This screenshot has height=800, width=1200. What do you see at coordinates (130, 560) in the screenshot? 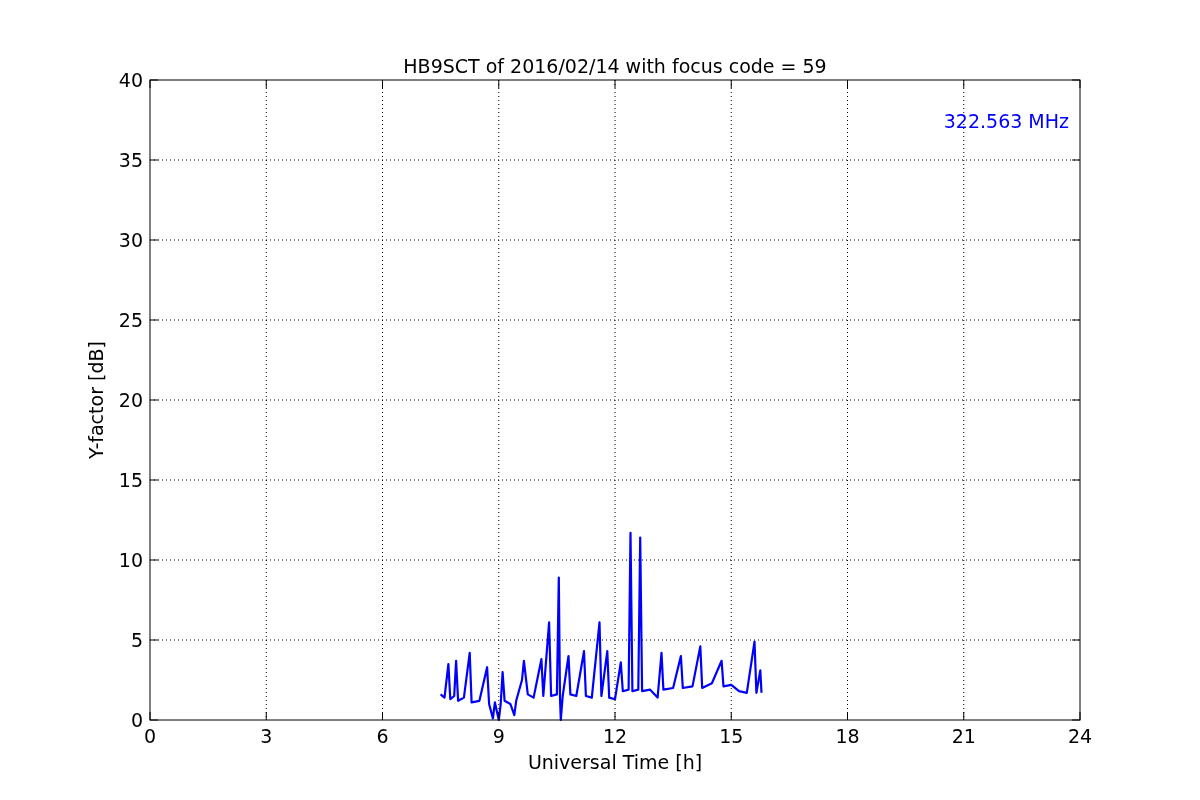
I see `y-tick-label: 10` at bounding box center [130, 560].